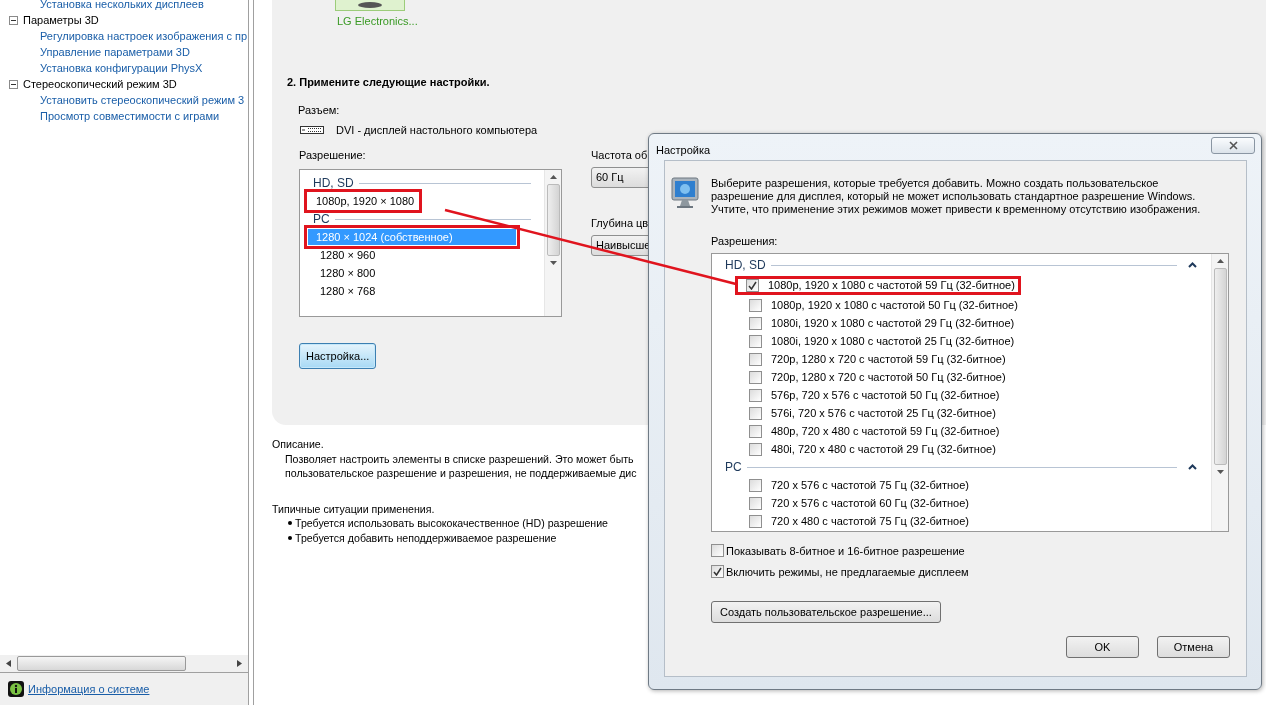 The width and height of the screenshot is (1266, 705). I want to click on resolution-option: 720 x 480 с частотой 75 Гц (32-битное), so click(868, 521).